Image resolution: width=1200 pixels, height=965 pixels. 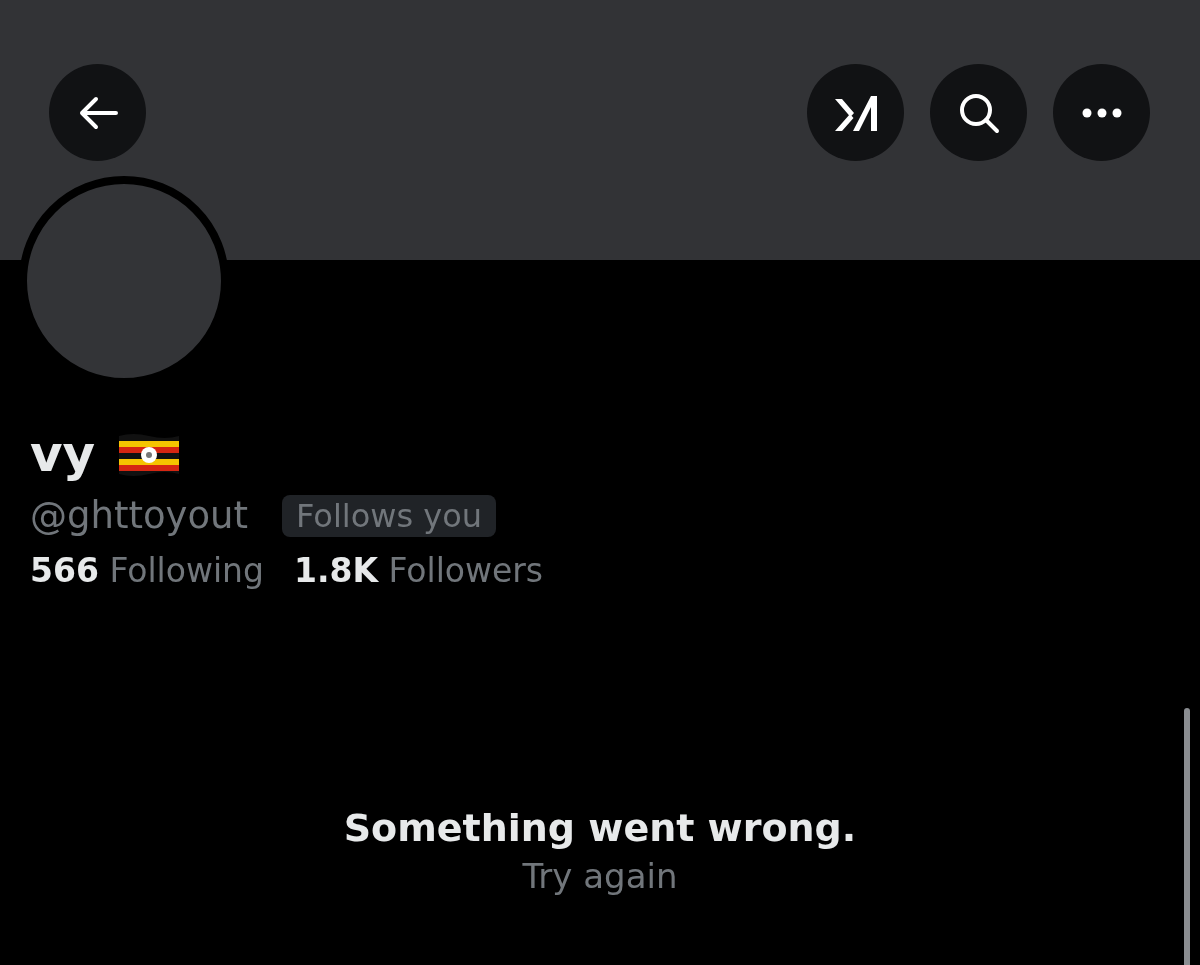 I want to click on flag-icon, so click(x=149, y=454).